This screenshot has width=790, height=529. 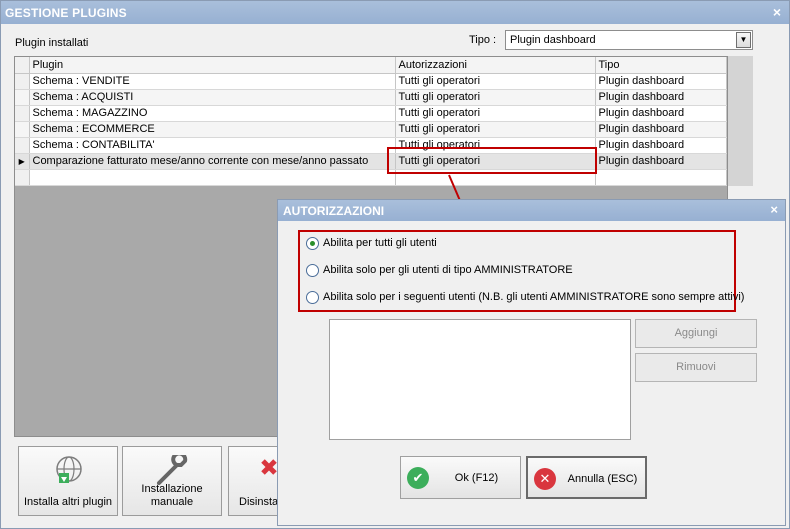 What do you see at coordinates (261, 502) in the screenshot?
I see `uninstall-label: Disinstall` at bounding box center [261, 502].